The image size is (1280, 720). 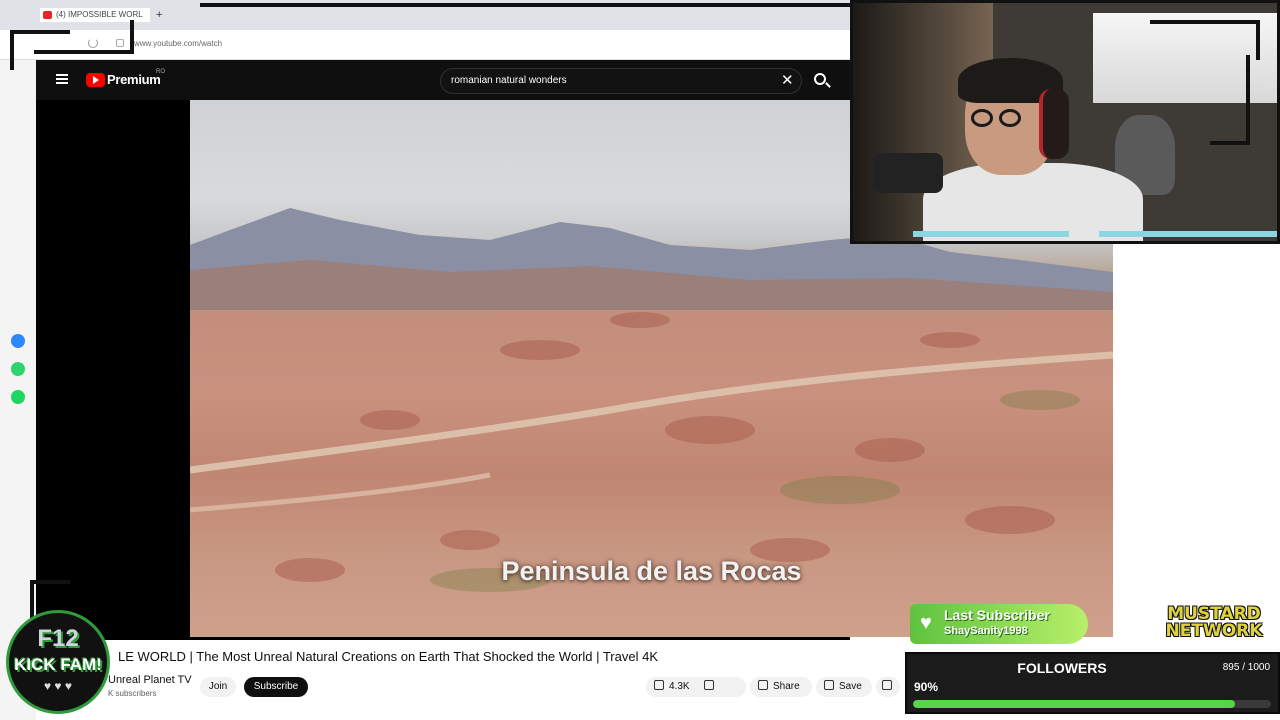 I want to click on save-label: Save, so click(x=850, y=686).